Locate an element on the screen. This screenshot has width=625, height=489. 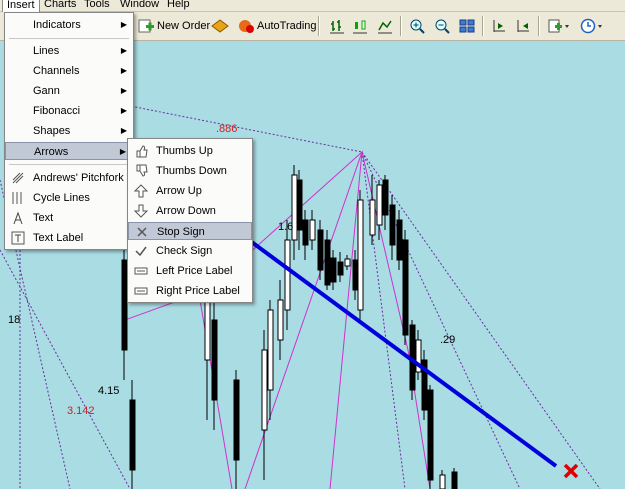
arrow-down-icon is located at coordinates (141, 211).